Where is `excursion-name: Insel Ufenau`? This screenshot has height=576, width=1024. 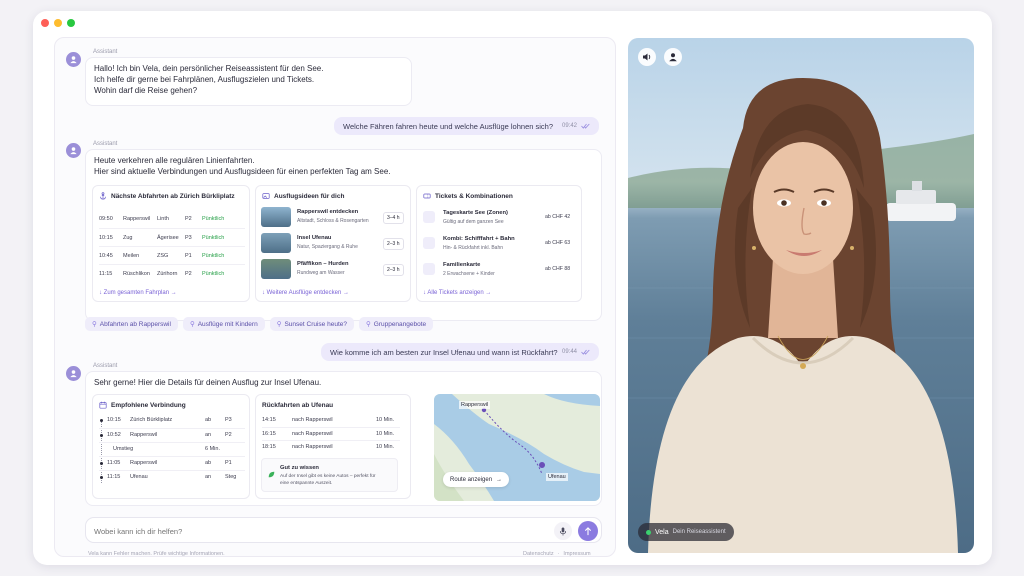
excursion-name: Insel Ufenau is located at coordinates (314, 238).